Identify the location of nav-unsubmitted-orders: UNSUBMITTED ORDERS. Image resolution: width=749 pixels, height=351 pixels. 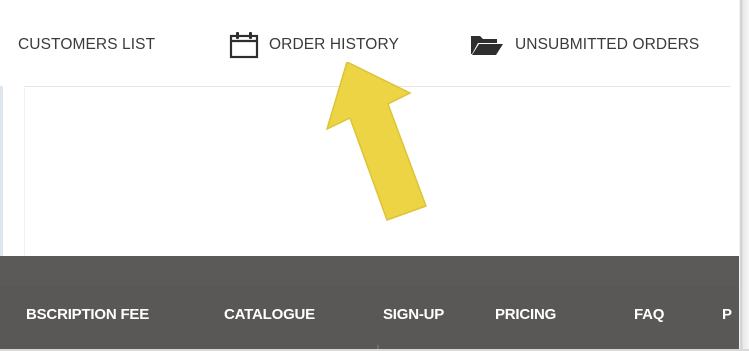
(584, 45).